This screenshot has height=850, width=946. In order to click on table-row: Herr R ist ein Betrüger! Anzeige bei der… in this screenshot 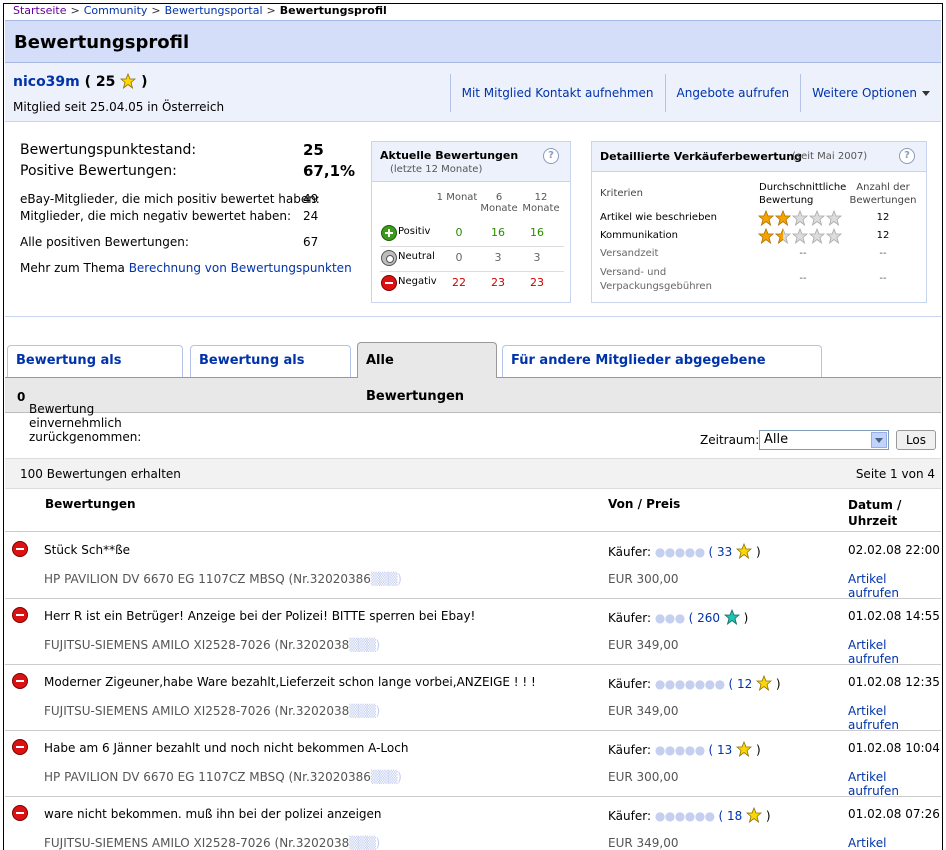, I will do `click(473, 632)`.